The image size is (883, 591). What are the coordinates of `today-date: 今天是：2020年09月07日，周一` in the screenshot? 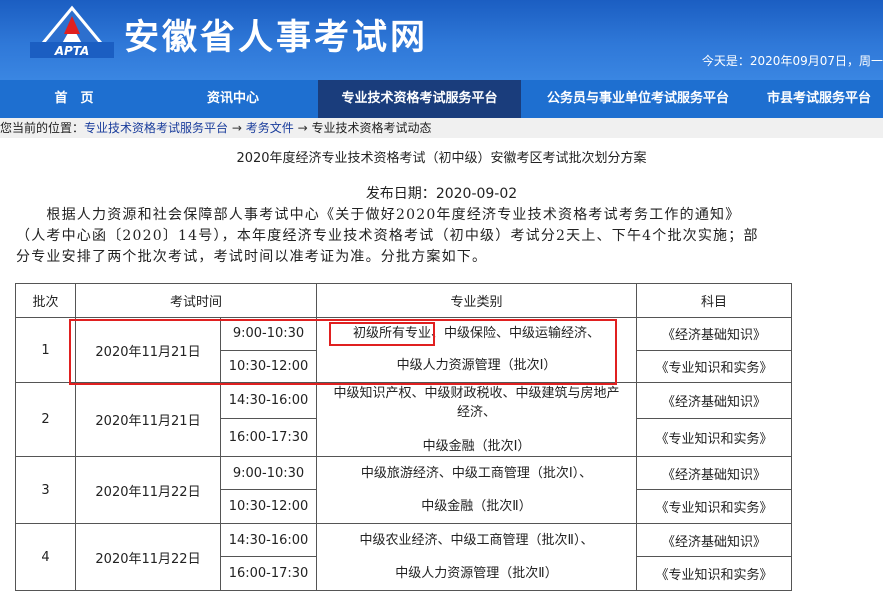 It's located at (792, 61).